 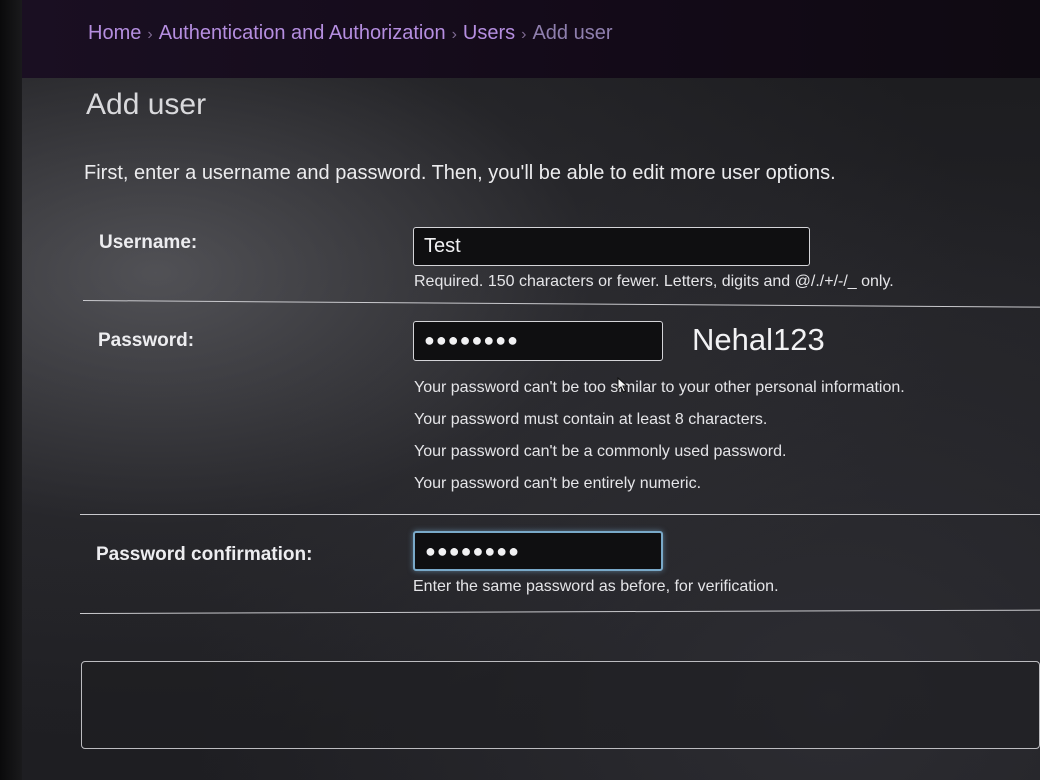 What do you see at coordinates (146, 104) in the screenshot?
I see `page-title: Add user` at bounding box center [146, 104].